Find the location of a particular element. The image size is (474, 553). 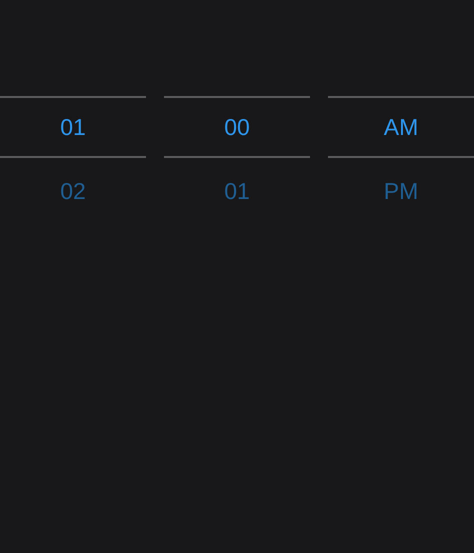

selected-value: 01 is located at coordinates (73, 127).